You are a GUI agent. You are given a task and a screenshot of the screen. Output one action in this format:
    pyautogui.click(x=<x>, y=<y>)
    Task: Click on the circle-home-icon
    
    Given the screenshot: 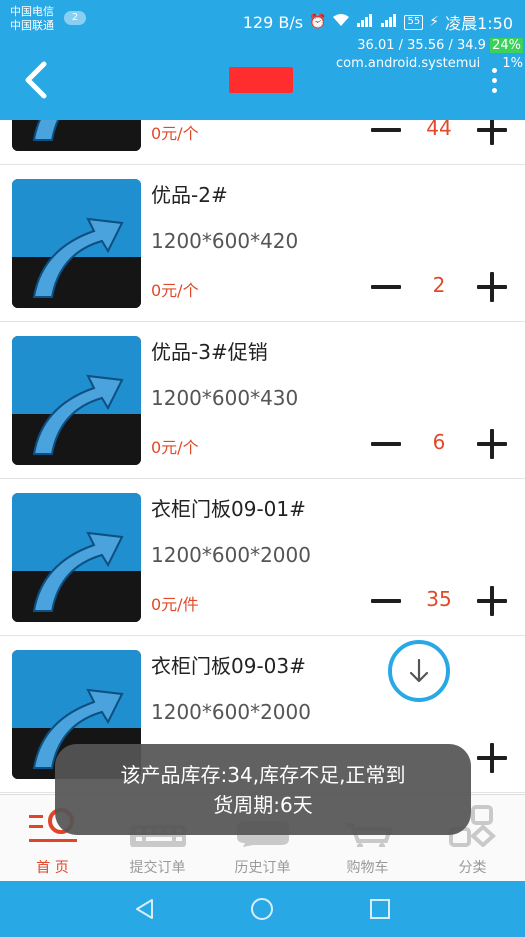 What is the action you would take?
    pyautogui.click(x=262, y=909)
    